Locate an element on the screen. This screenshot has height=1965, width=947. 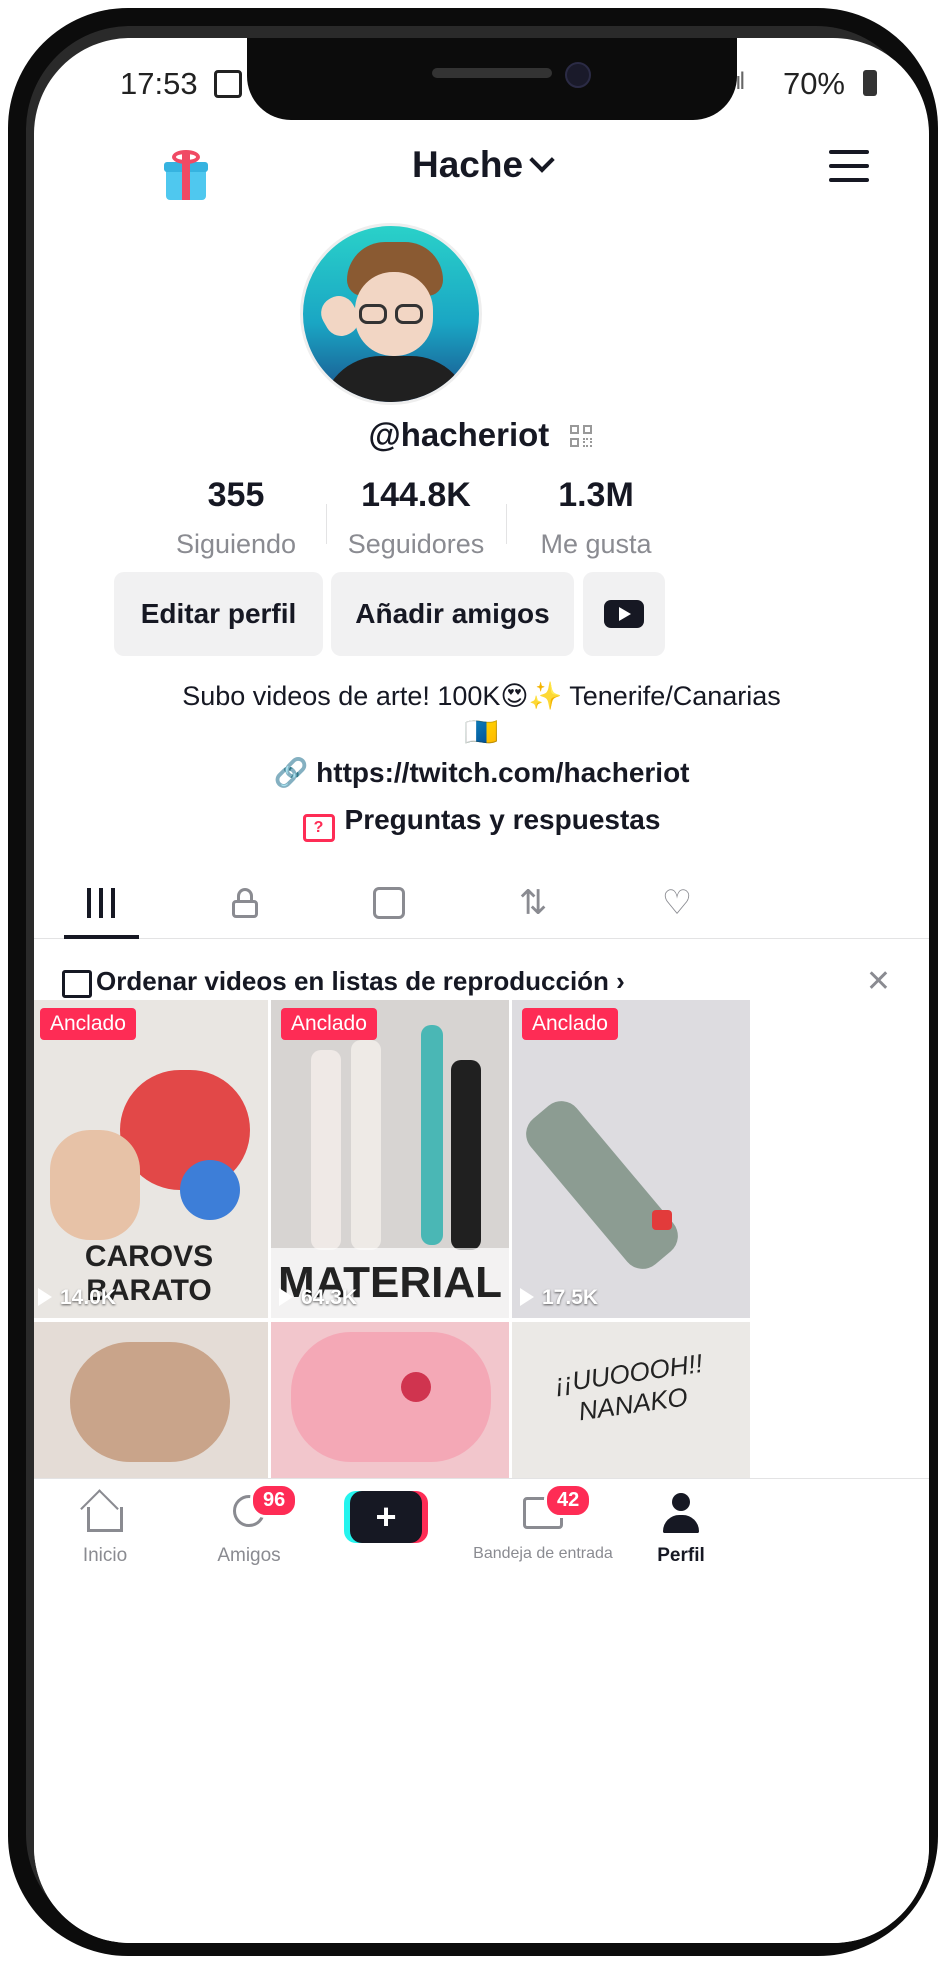
create-button: + is located at coordinates (386, 1517).